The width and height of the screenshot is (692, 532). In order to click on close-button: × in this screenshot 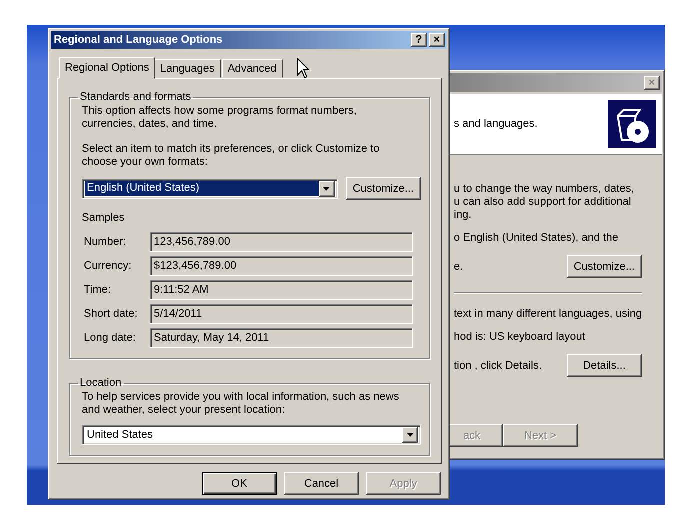, I will do `click(437, 40)`.